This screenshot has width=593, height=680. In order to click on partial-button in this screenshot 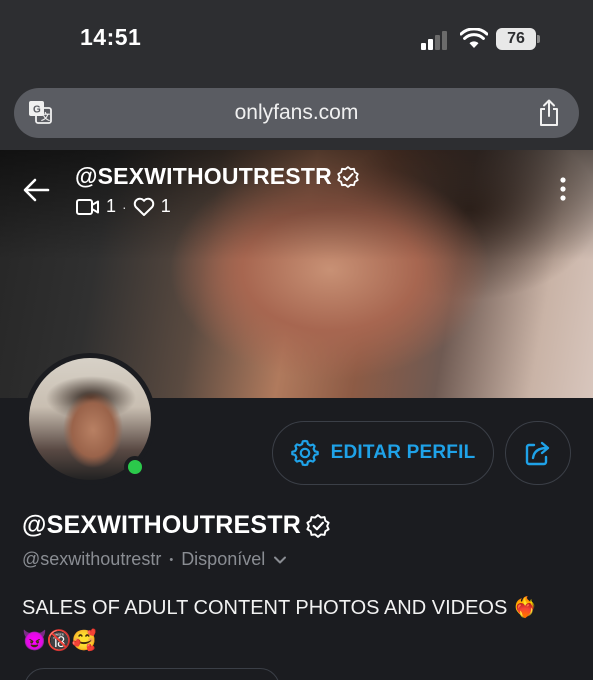, I will do `click(152, 674)`.